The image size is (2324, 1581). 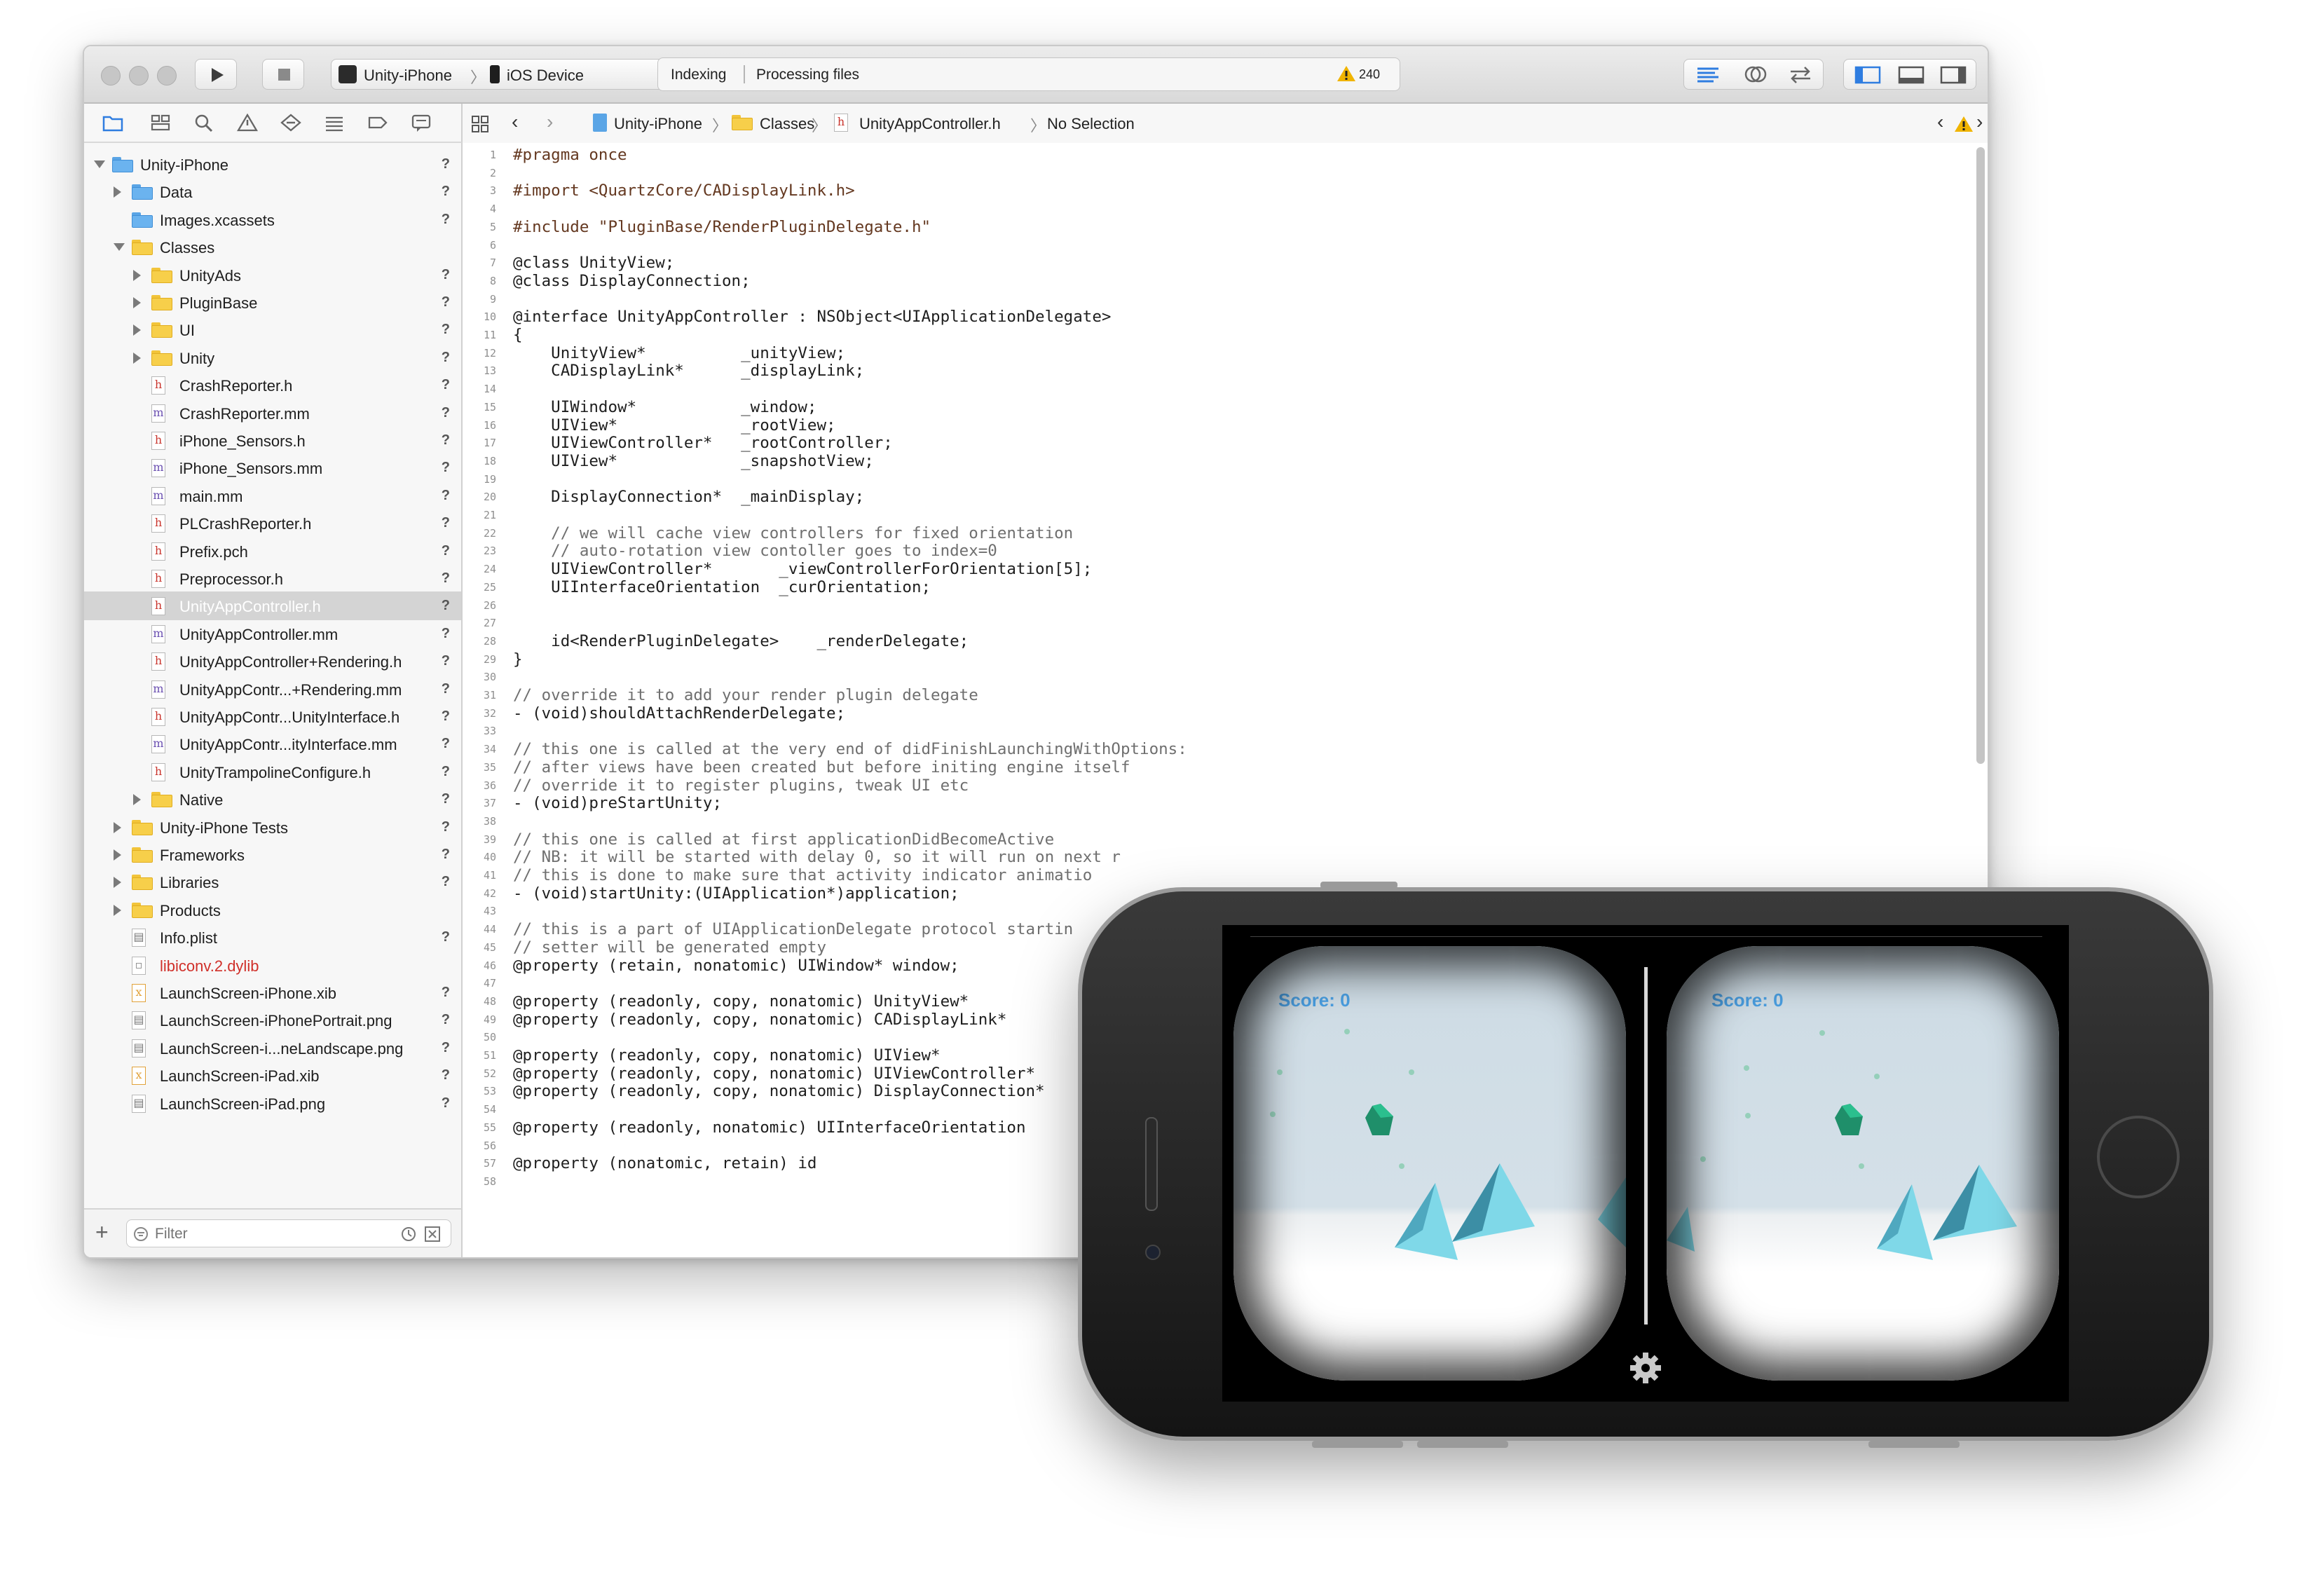 What do you see at coordinates (272, 717) in the screenshot?
I see `navigator-row: h UnityAppContr...UnityInterface.h?` at bounding box center [272, 717].